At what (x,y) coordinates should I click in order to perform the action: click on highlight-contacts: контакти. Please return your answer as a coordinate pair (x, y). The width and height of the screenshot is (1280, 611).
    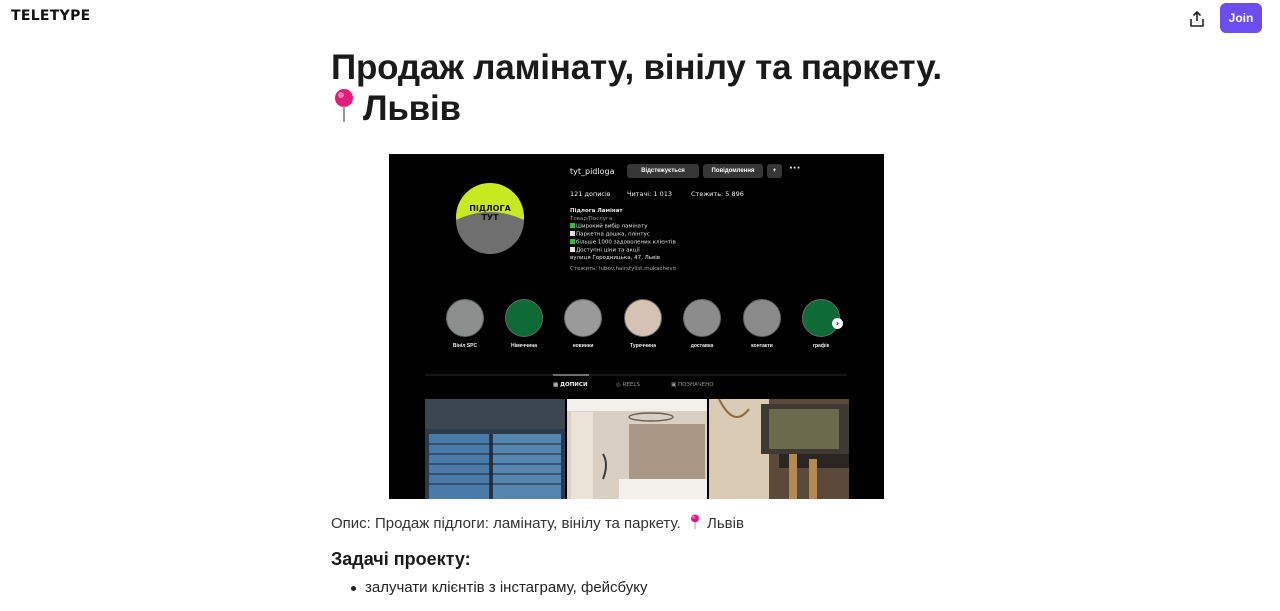
    Looking at the image, I should click on (762, 324).